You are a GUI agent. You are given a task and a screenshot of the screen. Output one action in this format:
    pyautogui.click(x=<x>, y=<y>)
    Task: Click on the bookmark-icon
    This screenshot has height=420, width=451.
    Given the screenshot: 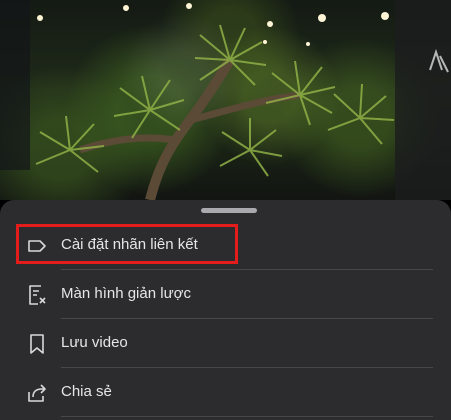 What is the action you would take?
    pyautogui.click(x=37, y=344)
    